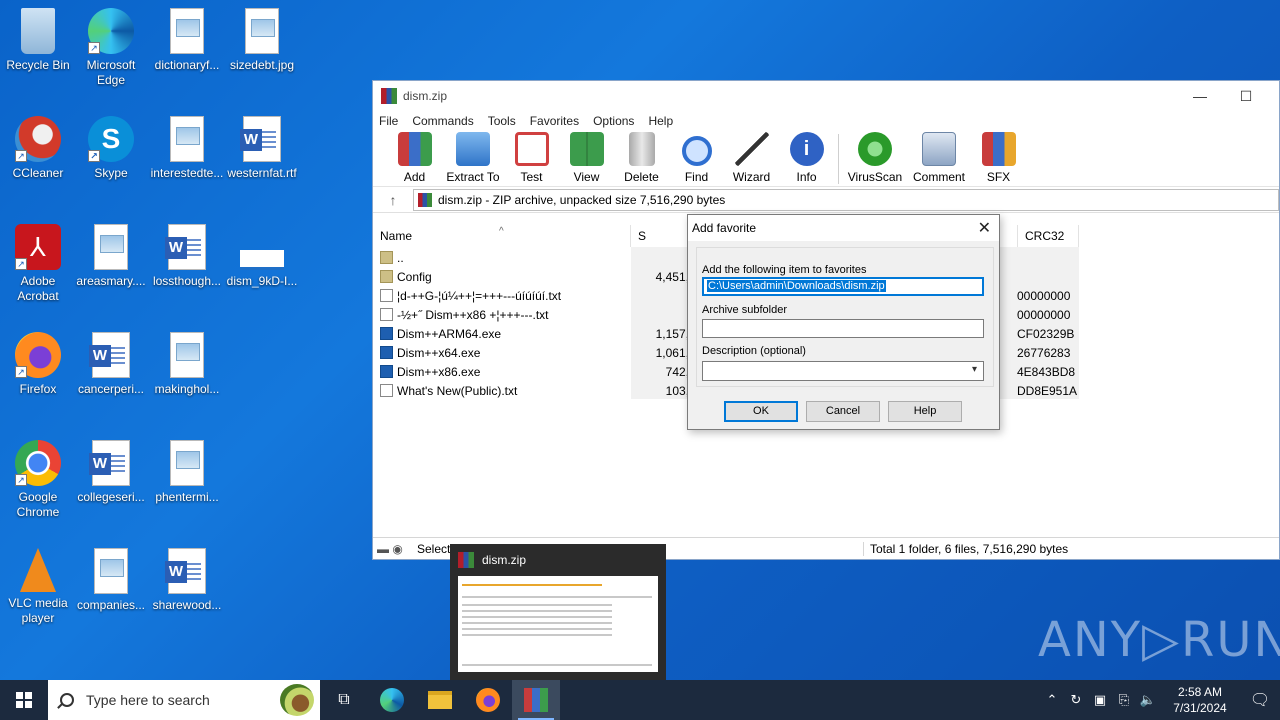 This screenshot has height=720, width=1280. I want to click on info-button: i Info, so click(806, 159).